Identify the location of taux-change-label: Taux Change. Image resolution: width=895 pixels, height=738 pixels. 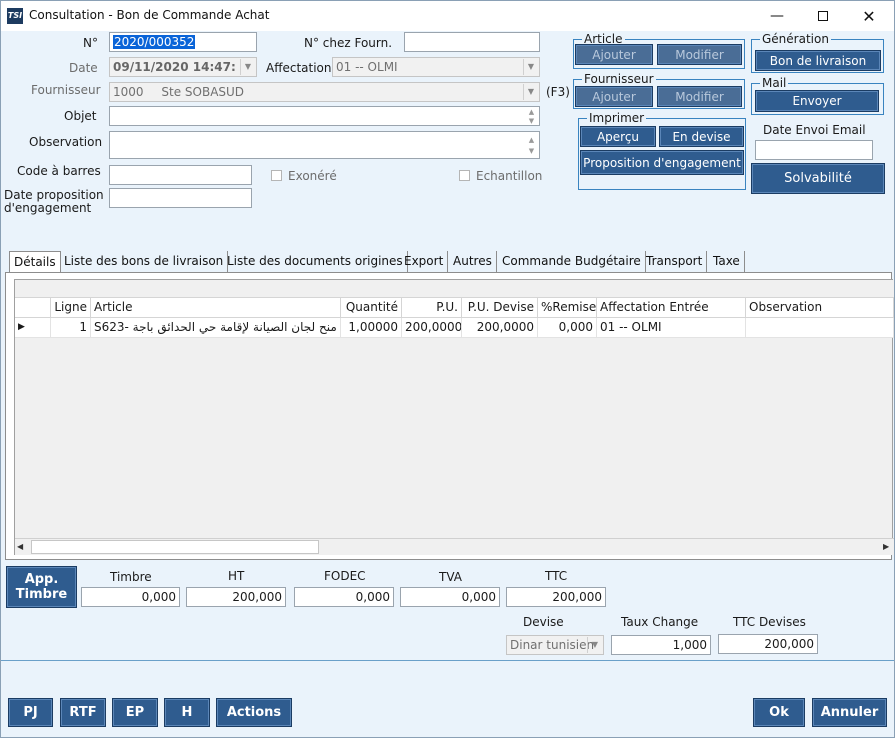
(660, 622).